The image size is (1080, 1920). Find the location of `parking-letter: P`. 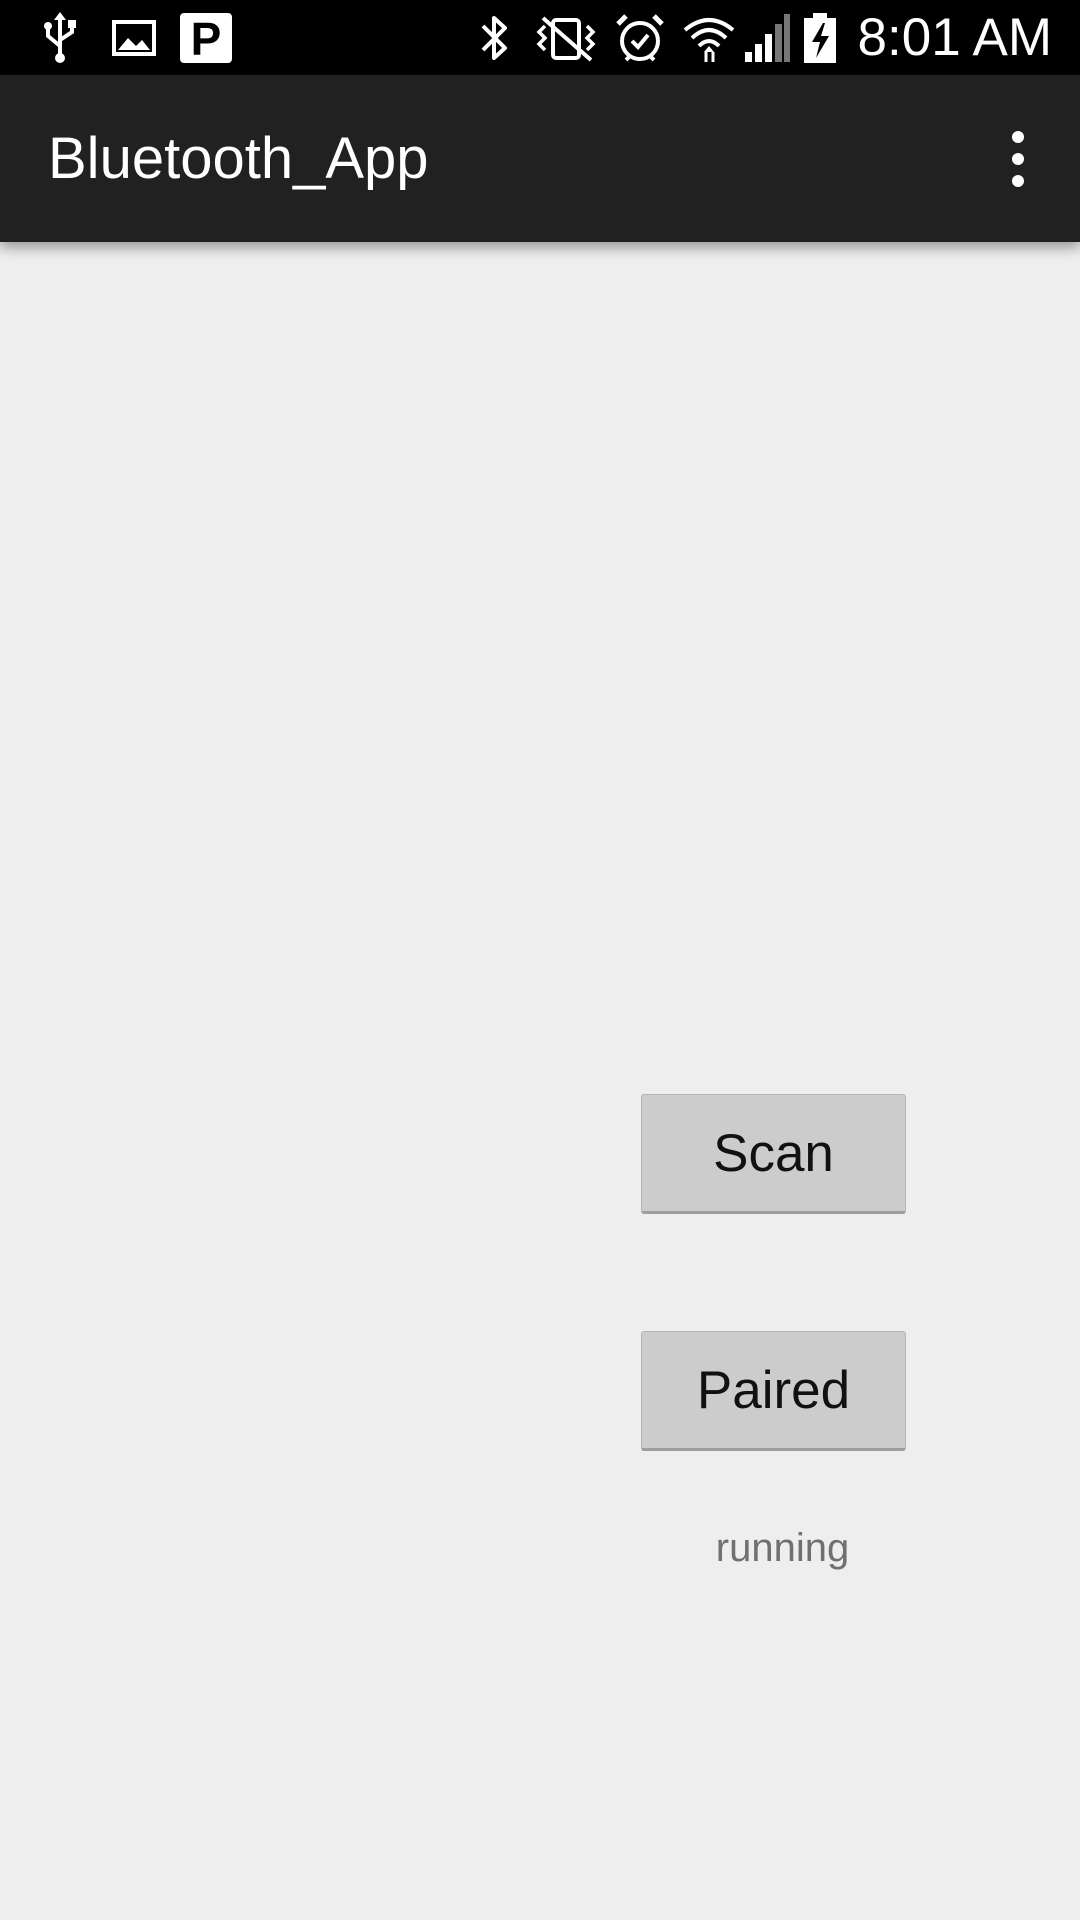

parking-letter: P is located at coordinates (206, 38).